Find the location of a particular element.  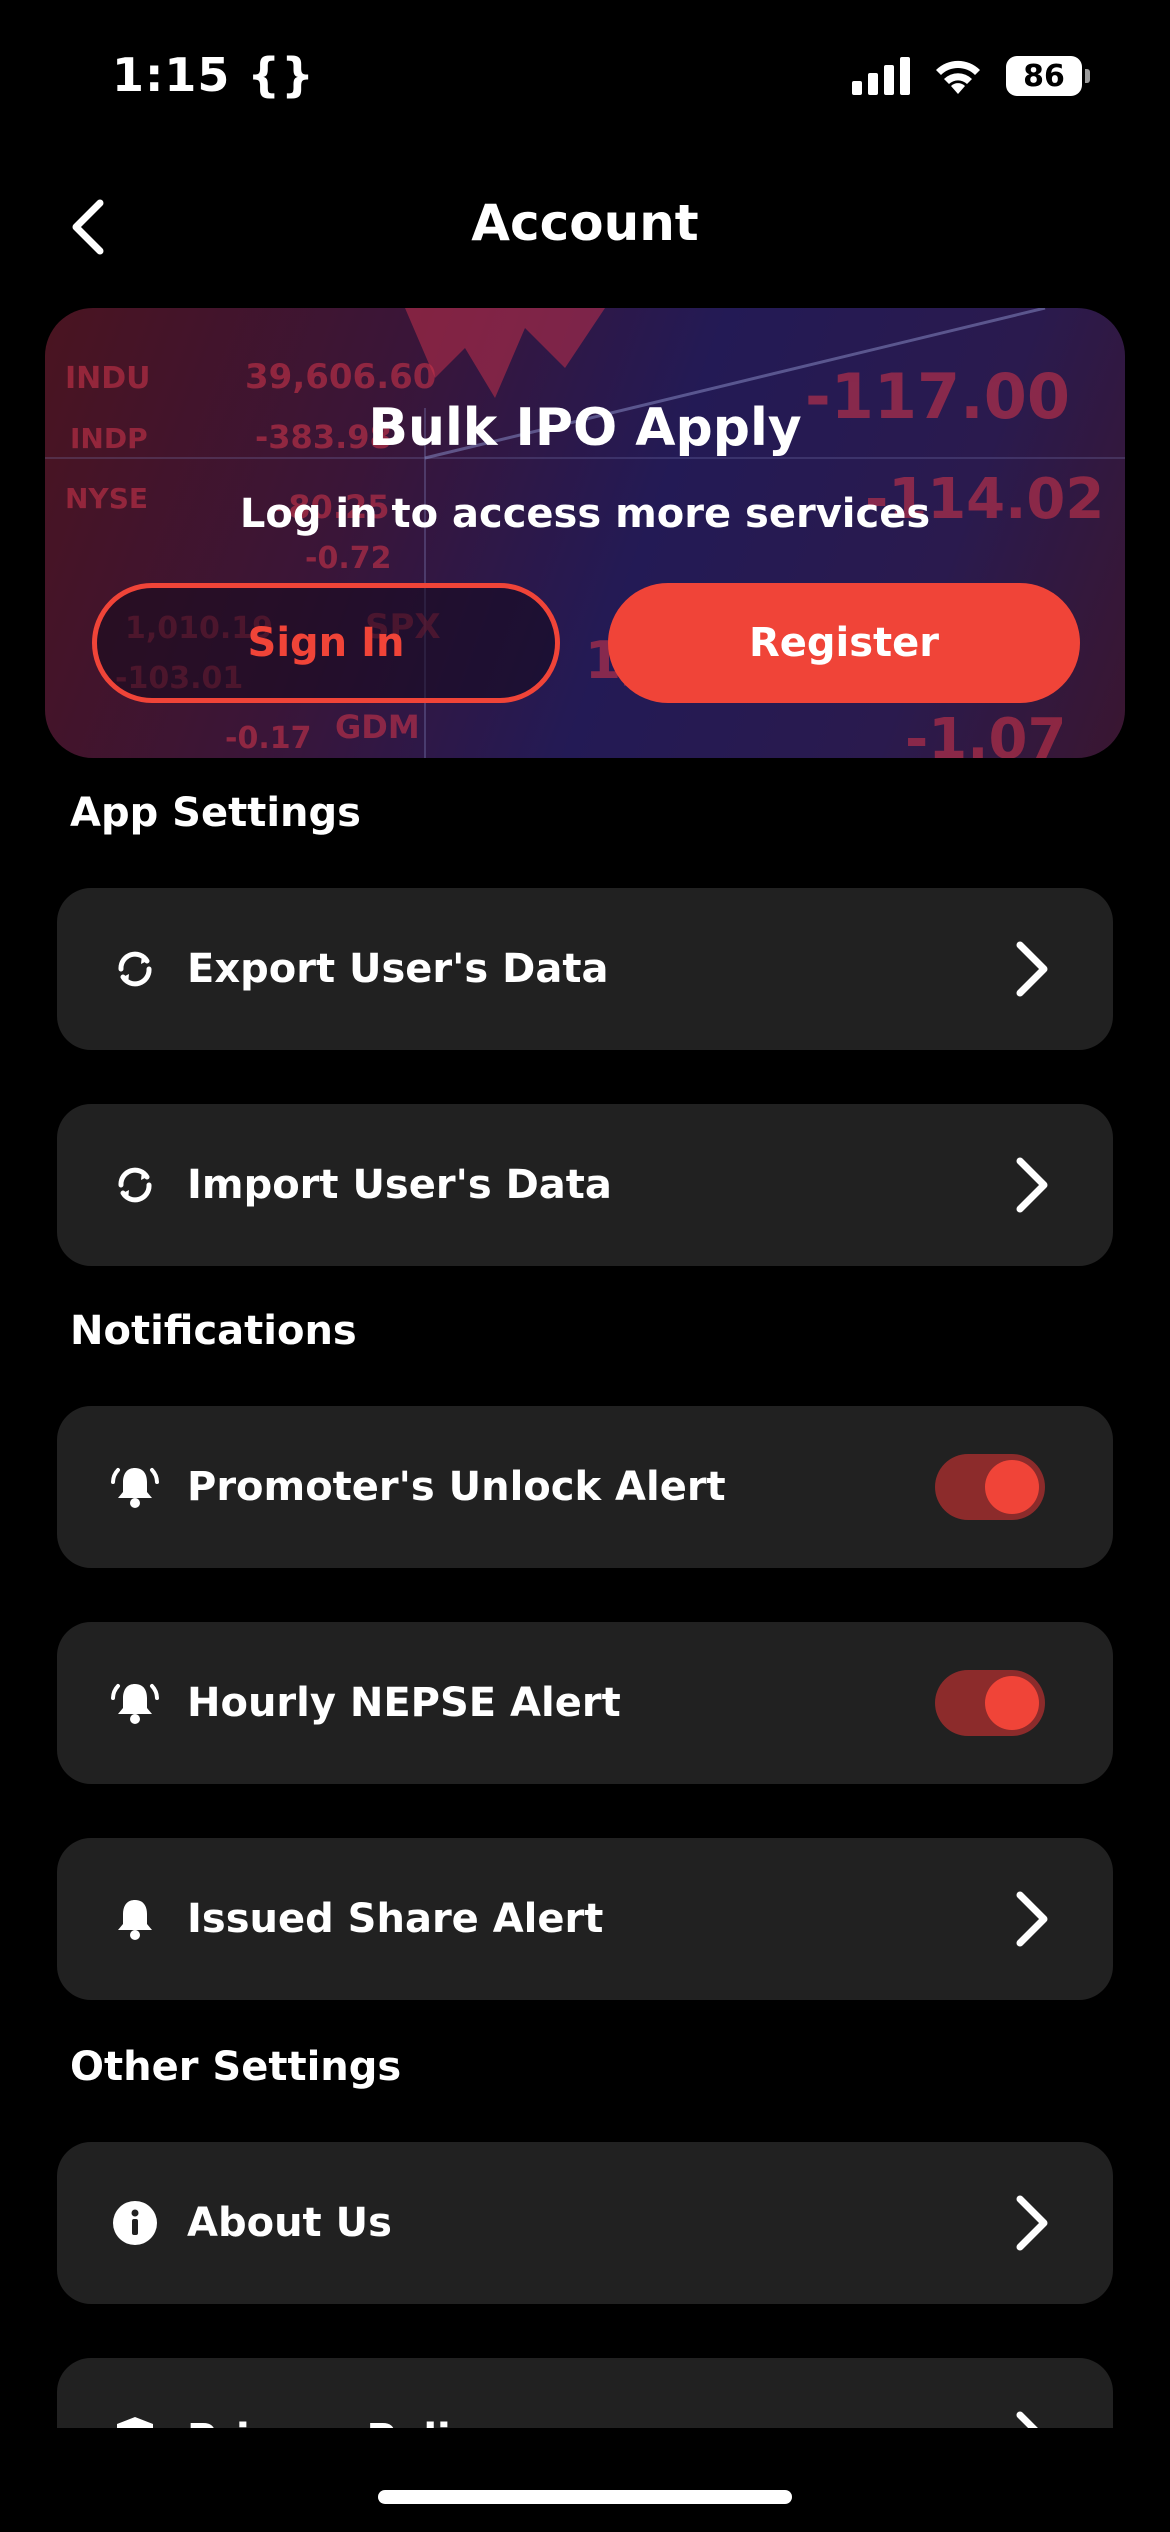

hourly-nepse-alert-toggle is located at coordinates (990, 1703).